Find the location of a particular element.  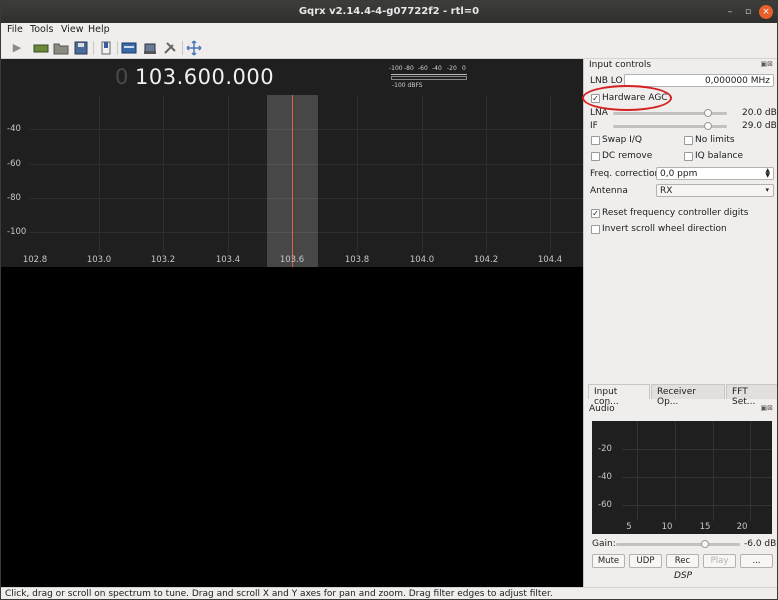

antenna-select: RX ▾ is located at coordinates (715, 190).